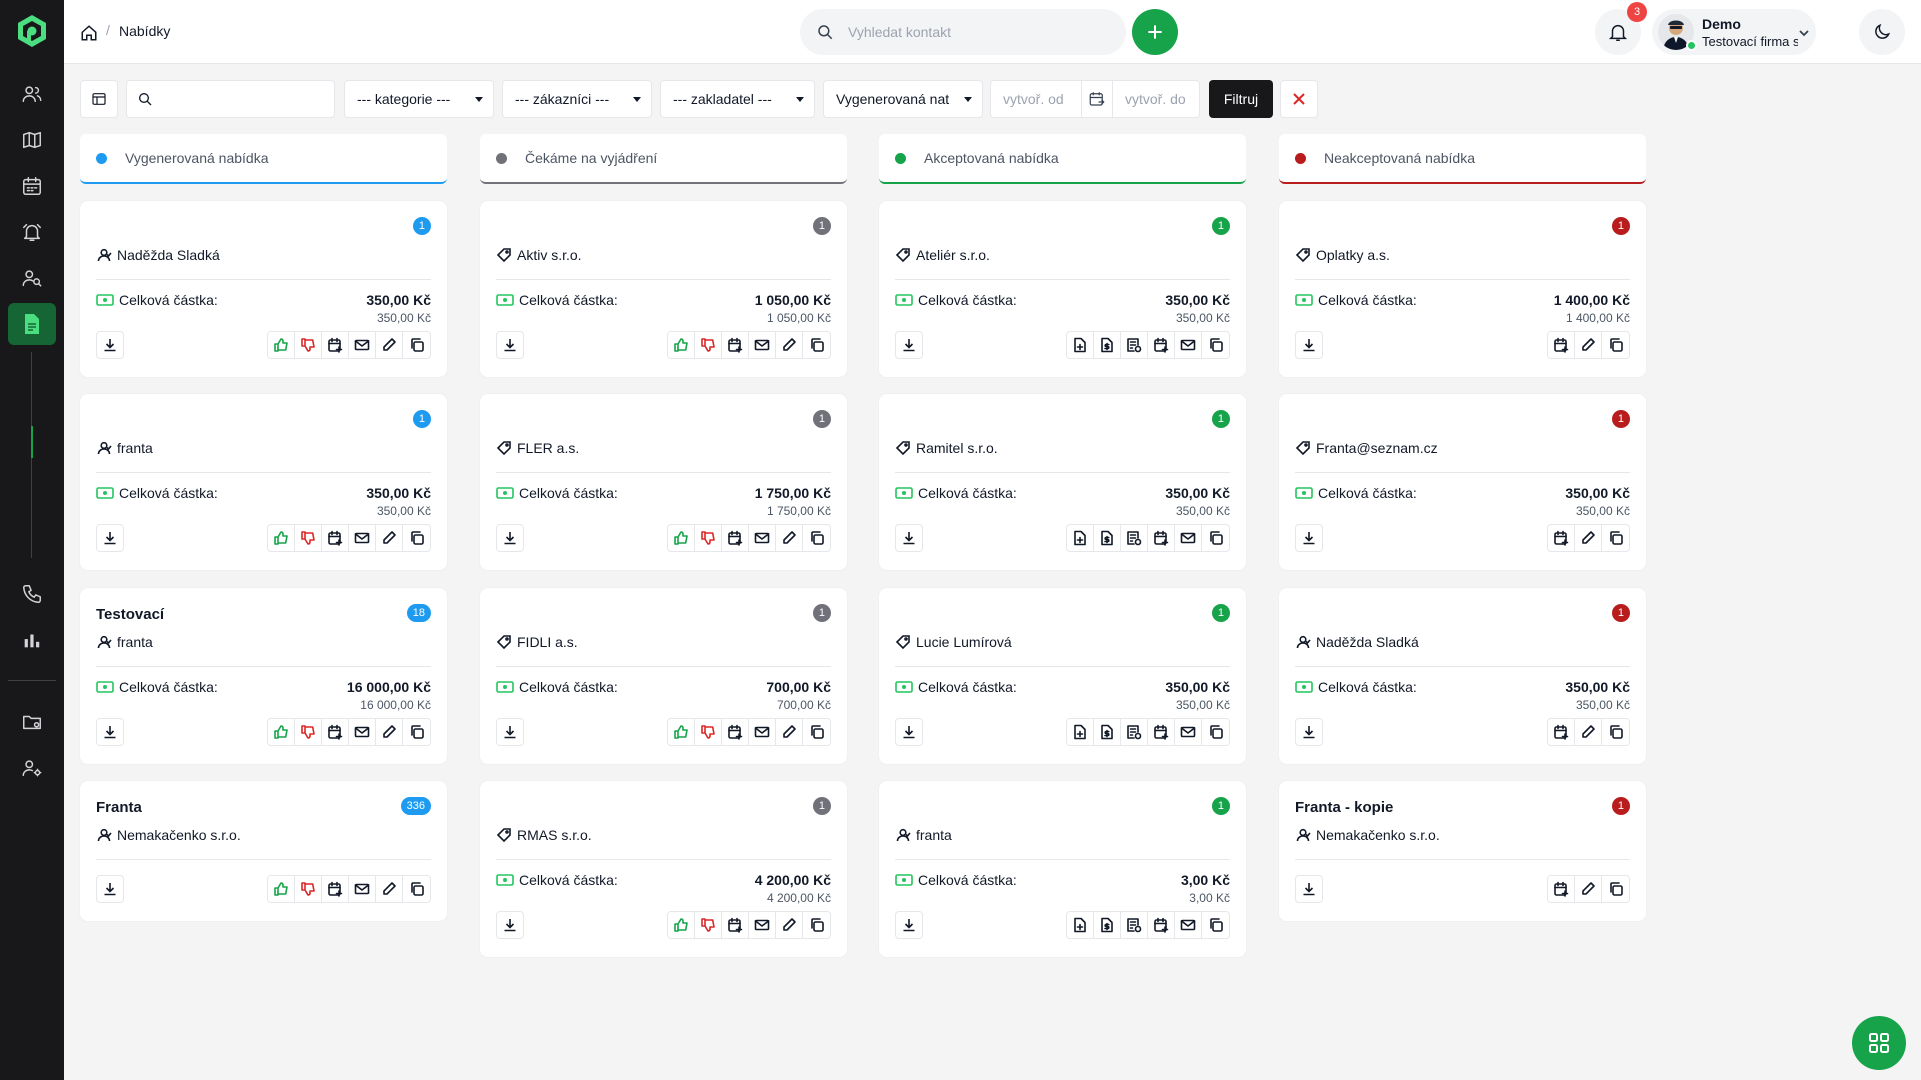 The height and width of the screenshot is (1080, 1921). What do you see at coordinates (32, 324) in the screenshot?
I see `offers-nav-active` at bounding box center [32, 324].